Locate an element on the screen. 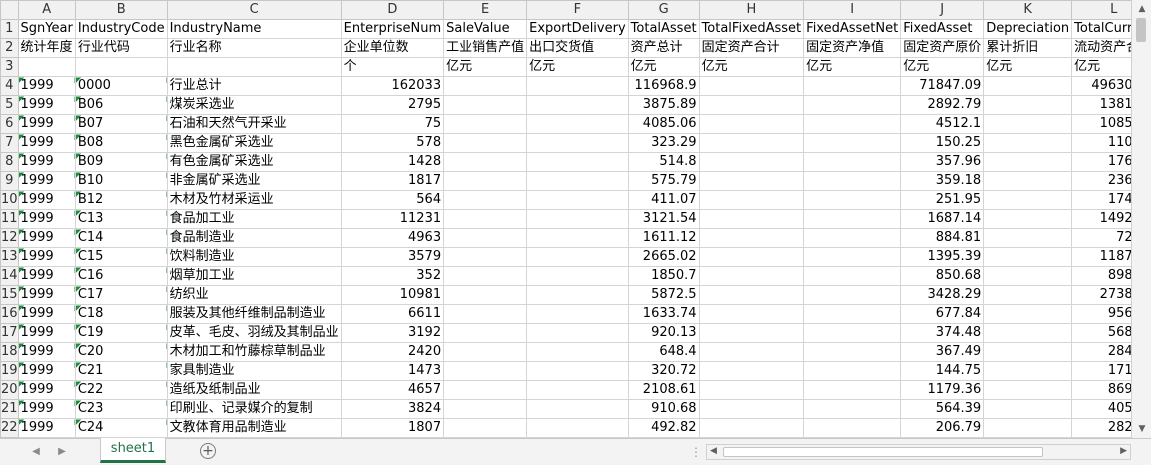 The width and height of the screenshot is (1151, 465). cell: C23 is located at coordinates (121, 409).